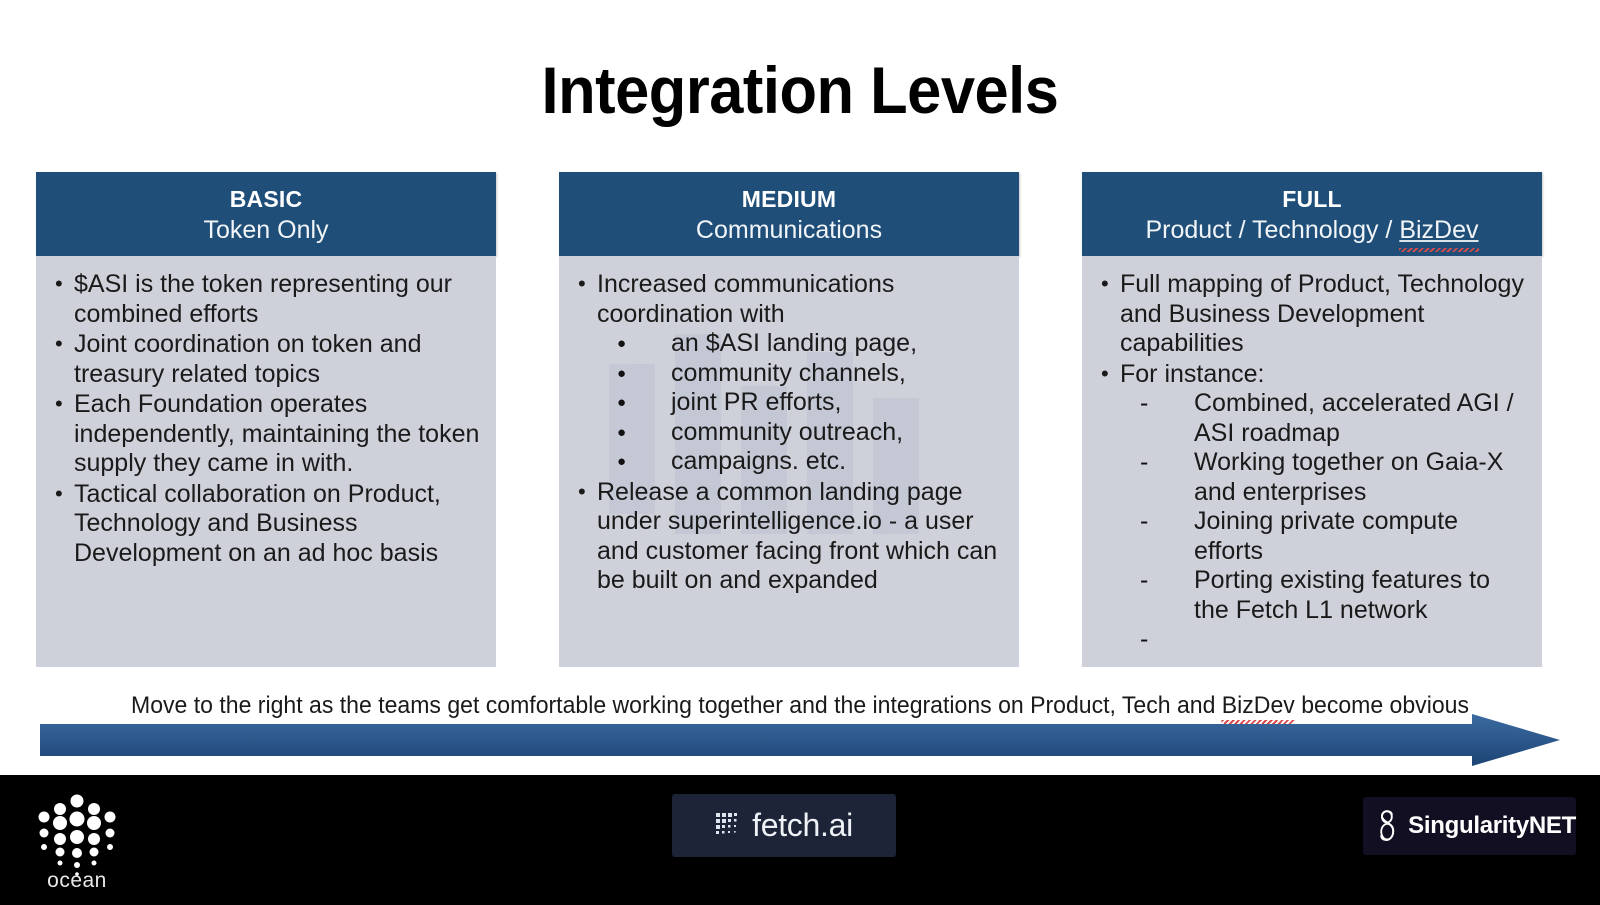 Image resolution: width=1600 pixels, height=905 pixels. Describe the element at coordinates (266, 214) in the screenshot. I see `column-basic-header: BASIC Token Only` at that location.